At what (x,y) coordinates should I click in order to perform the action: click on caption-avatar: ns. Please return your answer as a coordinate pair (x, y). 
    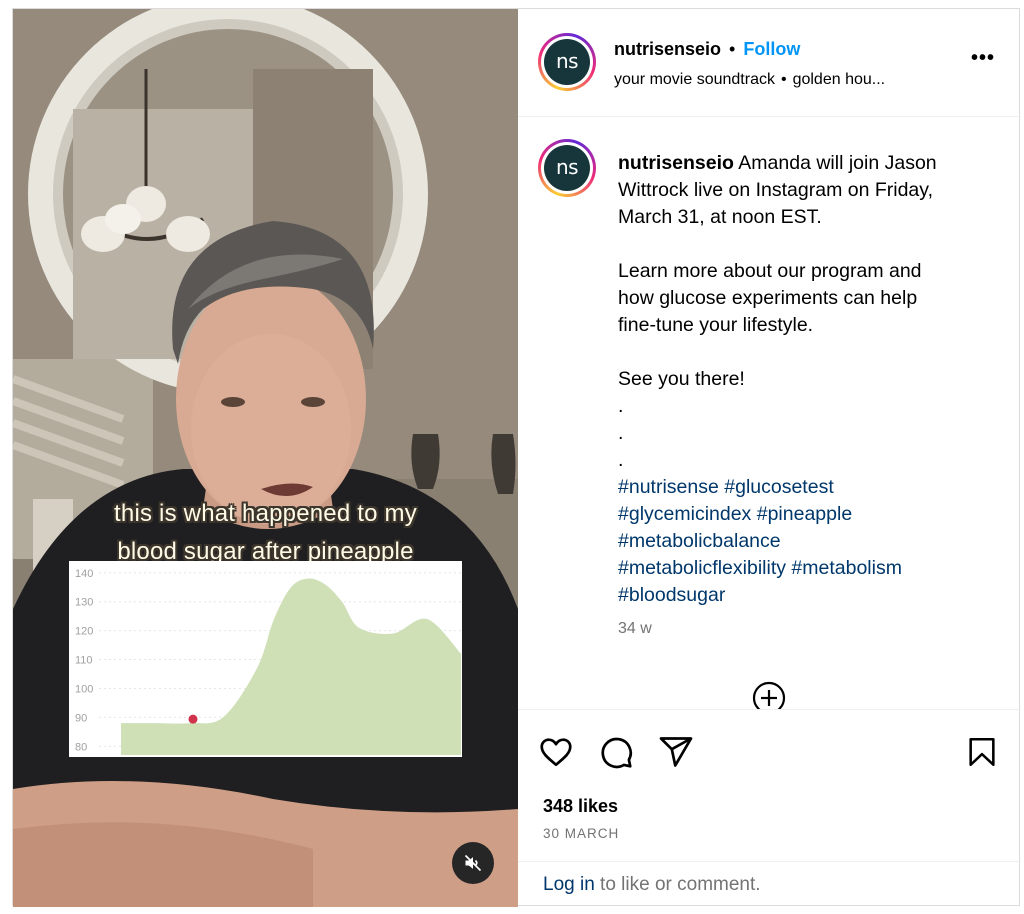
    Looking at the image, I should click on (567, 168).